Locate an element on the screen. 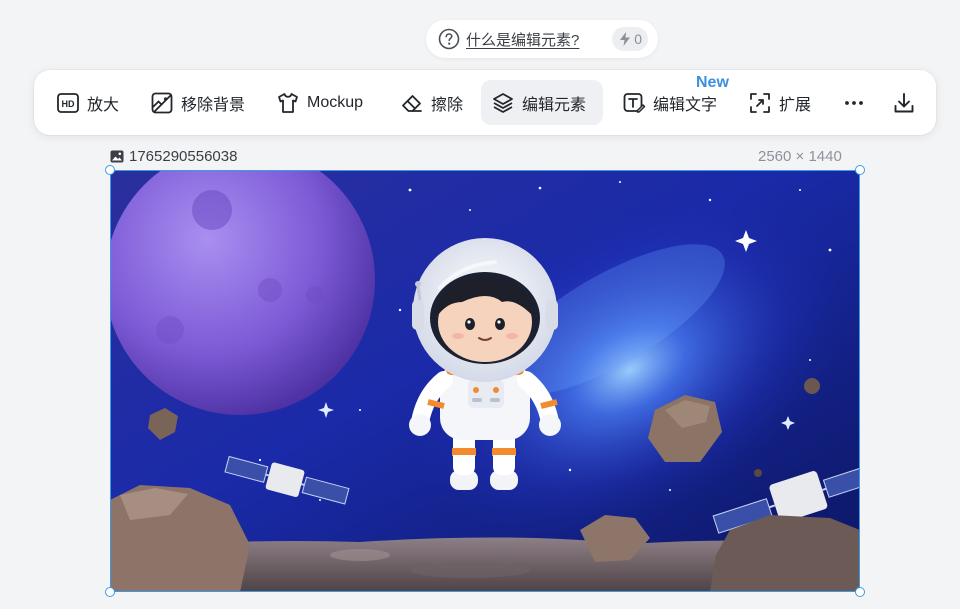 This screenshot has height=609, width=960. expand-button: 扩展 is located at coordinates (779, 102).